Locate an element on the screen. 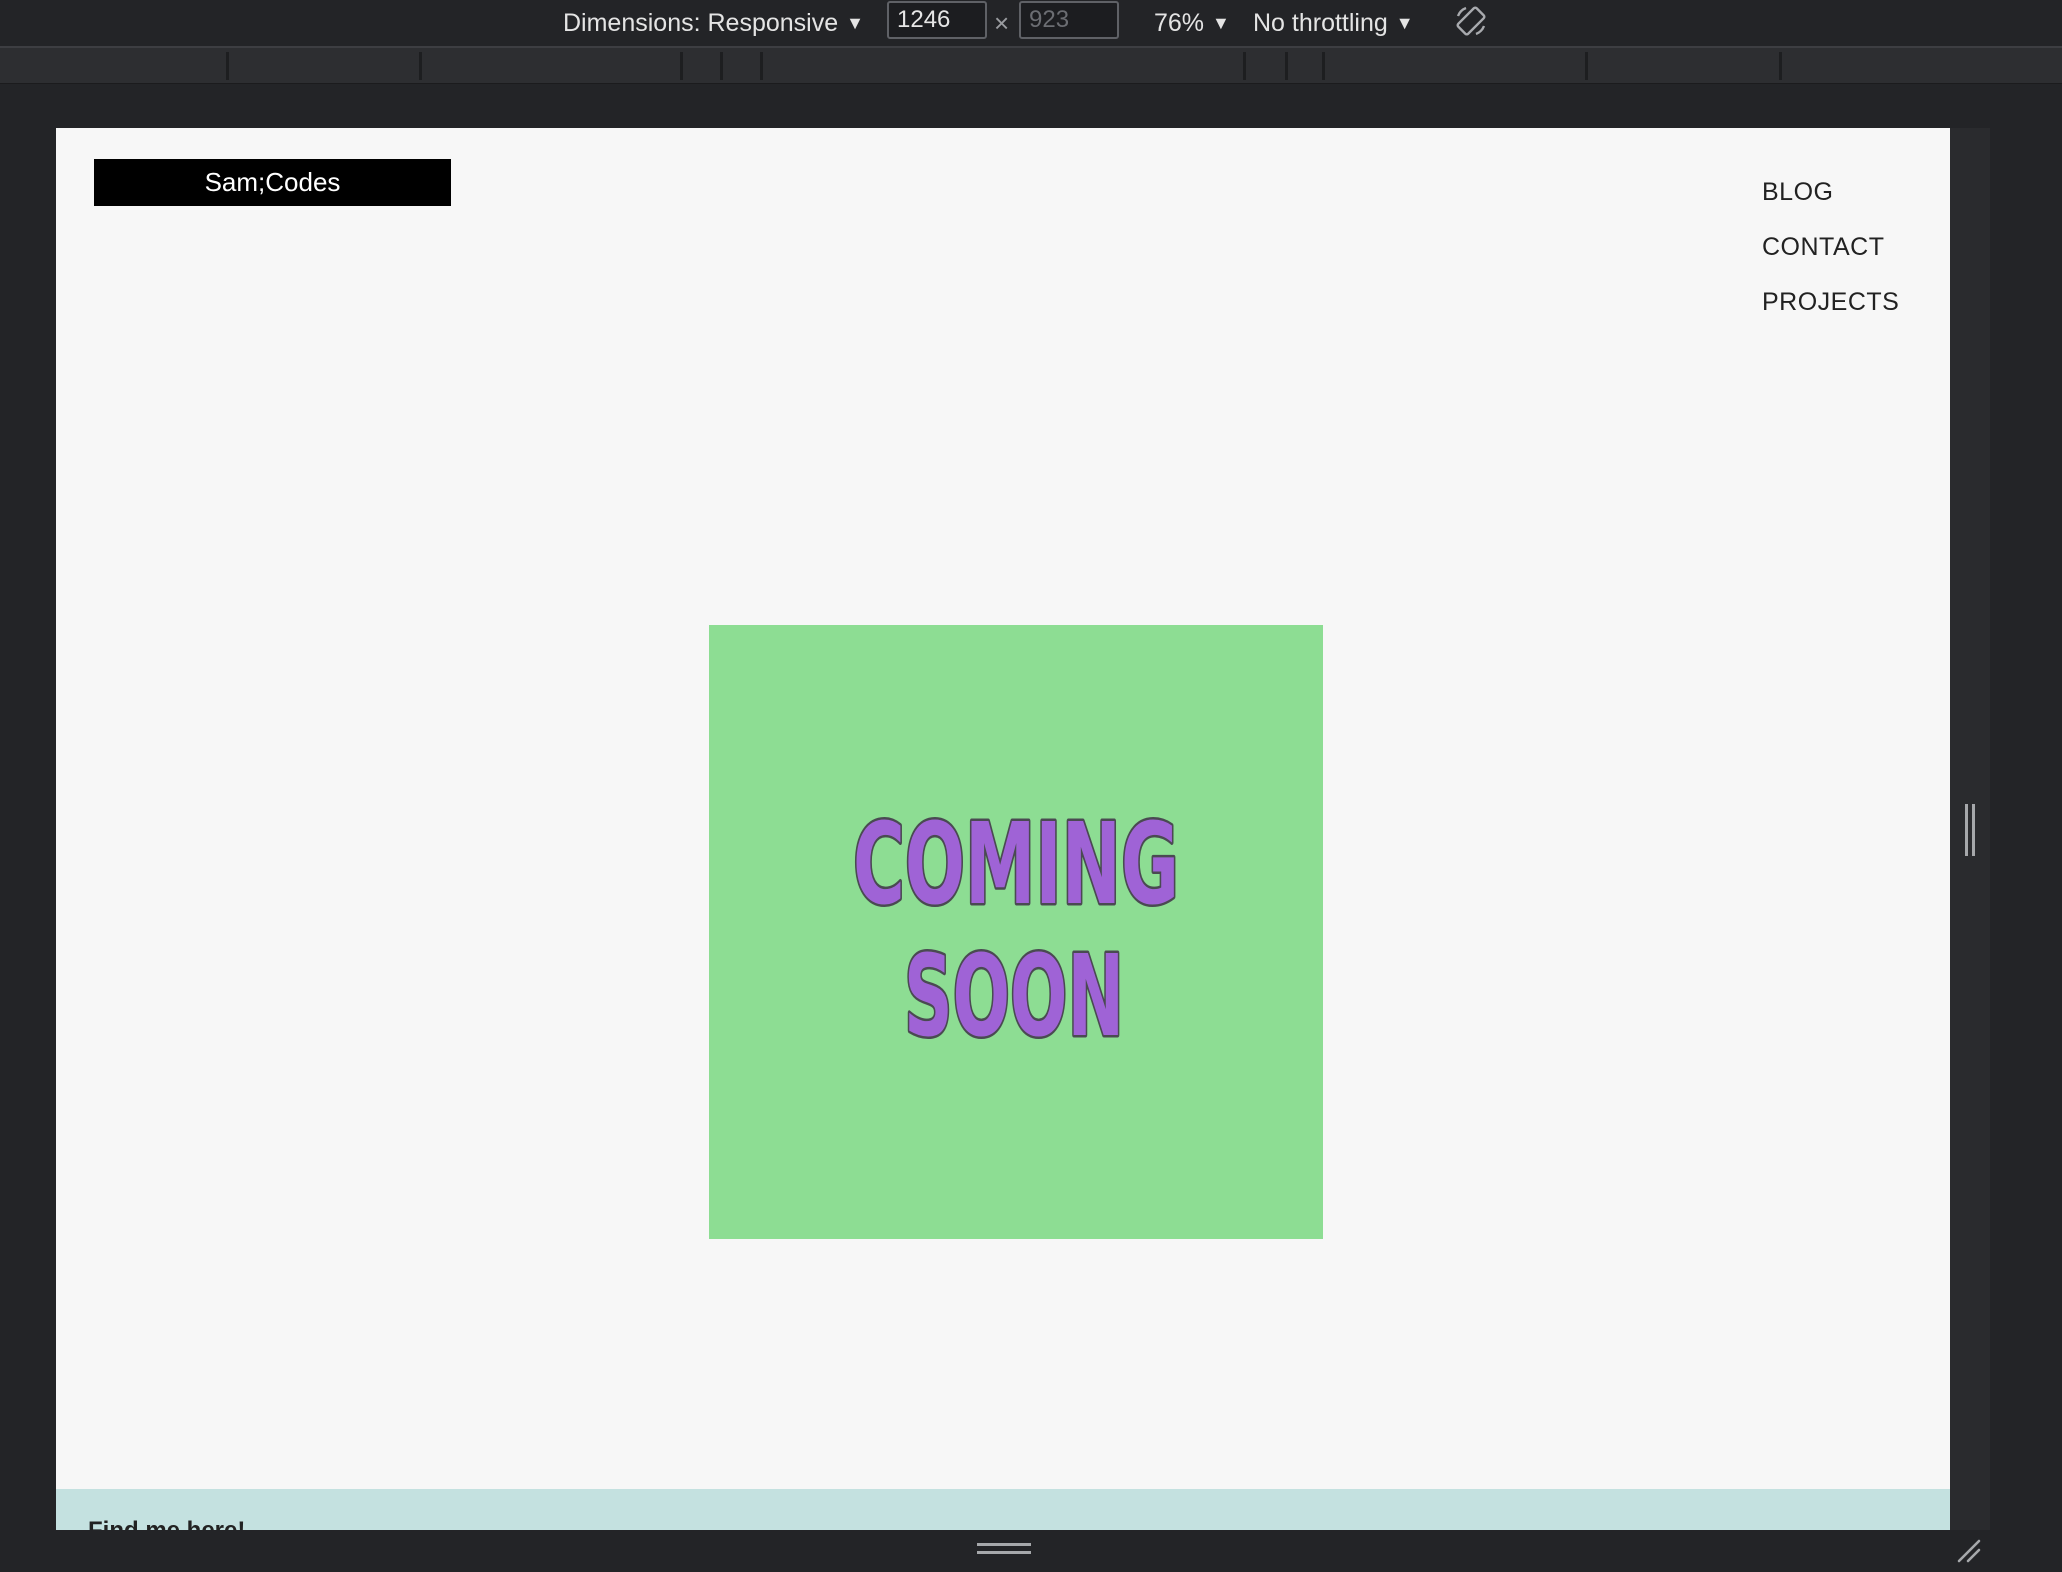  footer: Find me here! is located at coordinates (1003, 1509).